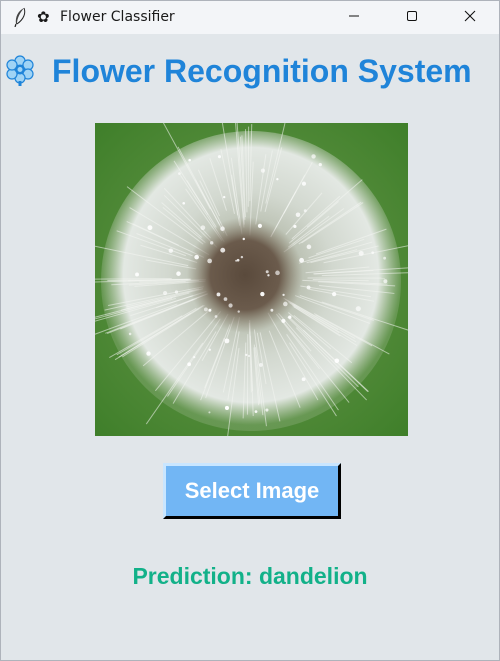 The width and height of the screenshot is (500, 661). I want to click on header: Flower Recognition System, so click(250, 71).